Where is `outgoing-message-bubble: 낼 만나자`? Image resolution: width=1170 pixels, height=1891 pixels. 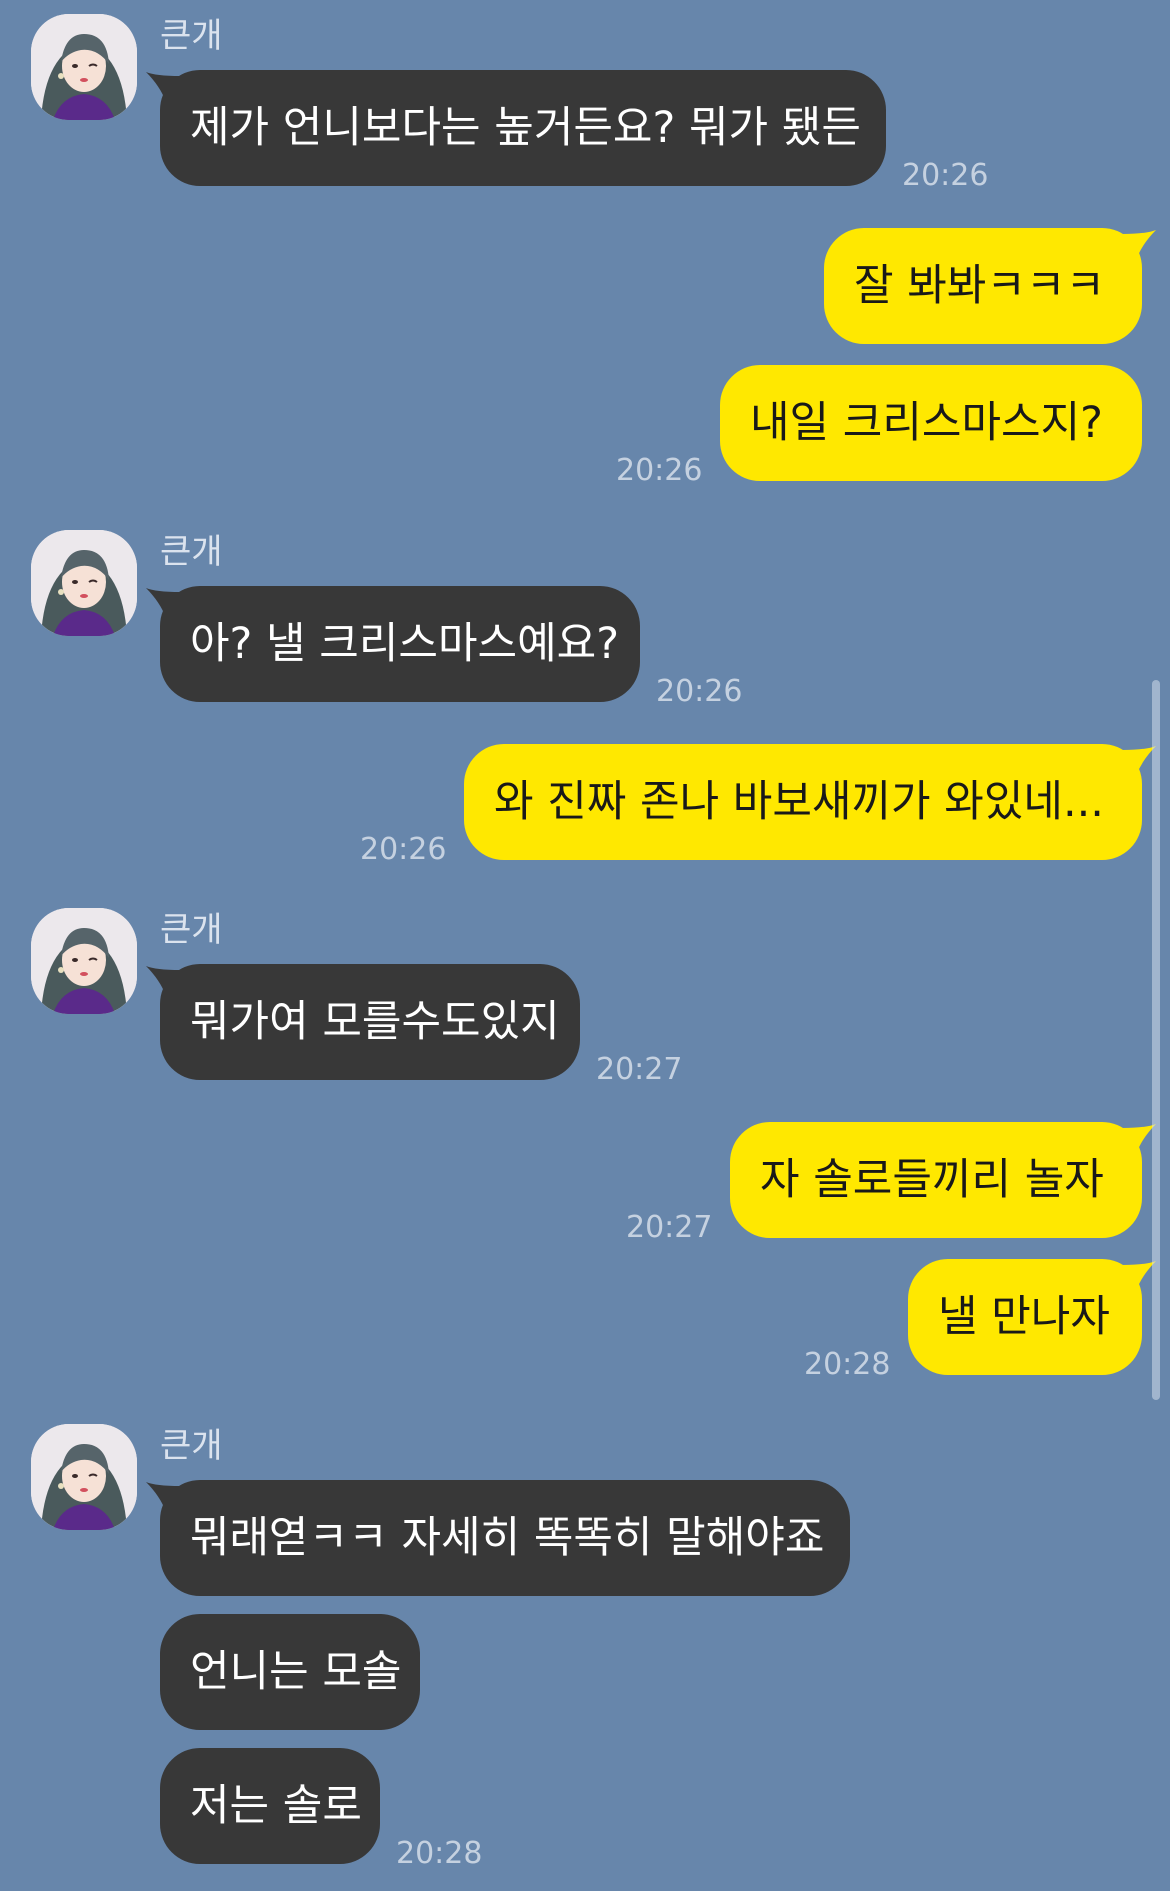 outgoing-message-bubble: 낼 만나자 is located at coordinates (1025, 1317).